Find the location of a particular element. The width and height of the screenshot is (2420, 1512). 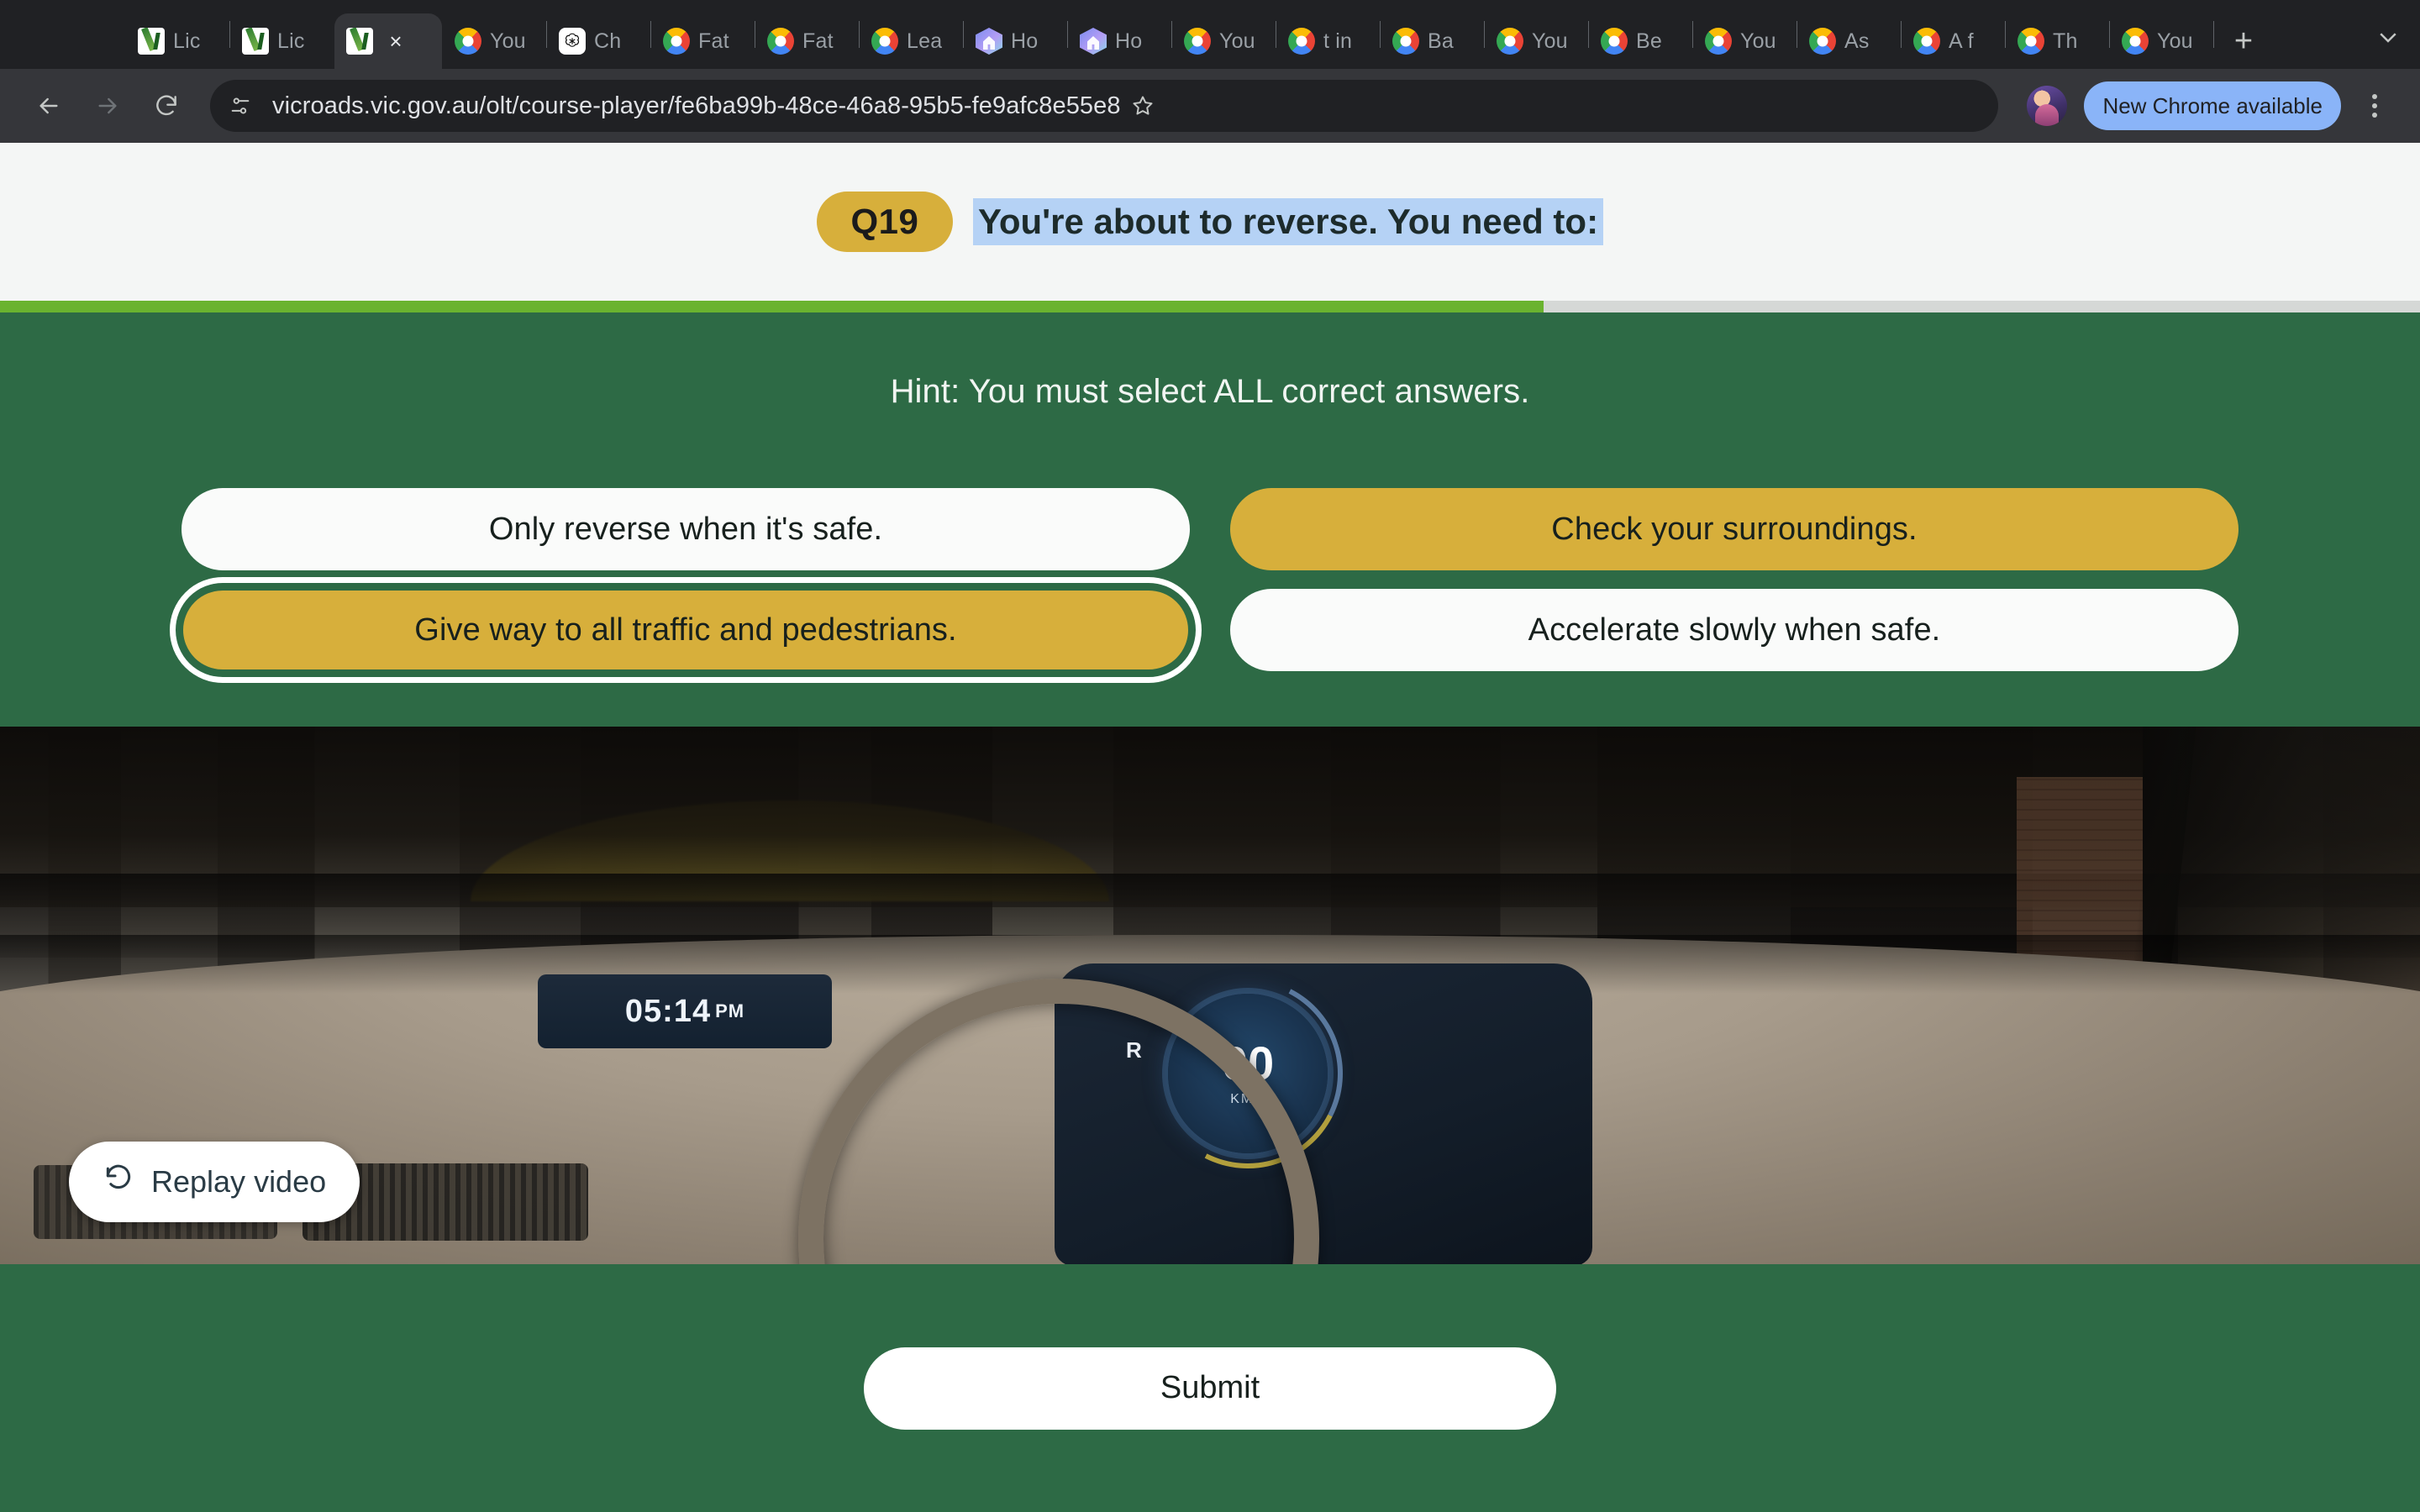

progress-bar is located at coordinates (1210, 306).